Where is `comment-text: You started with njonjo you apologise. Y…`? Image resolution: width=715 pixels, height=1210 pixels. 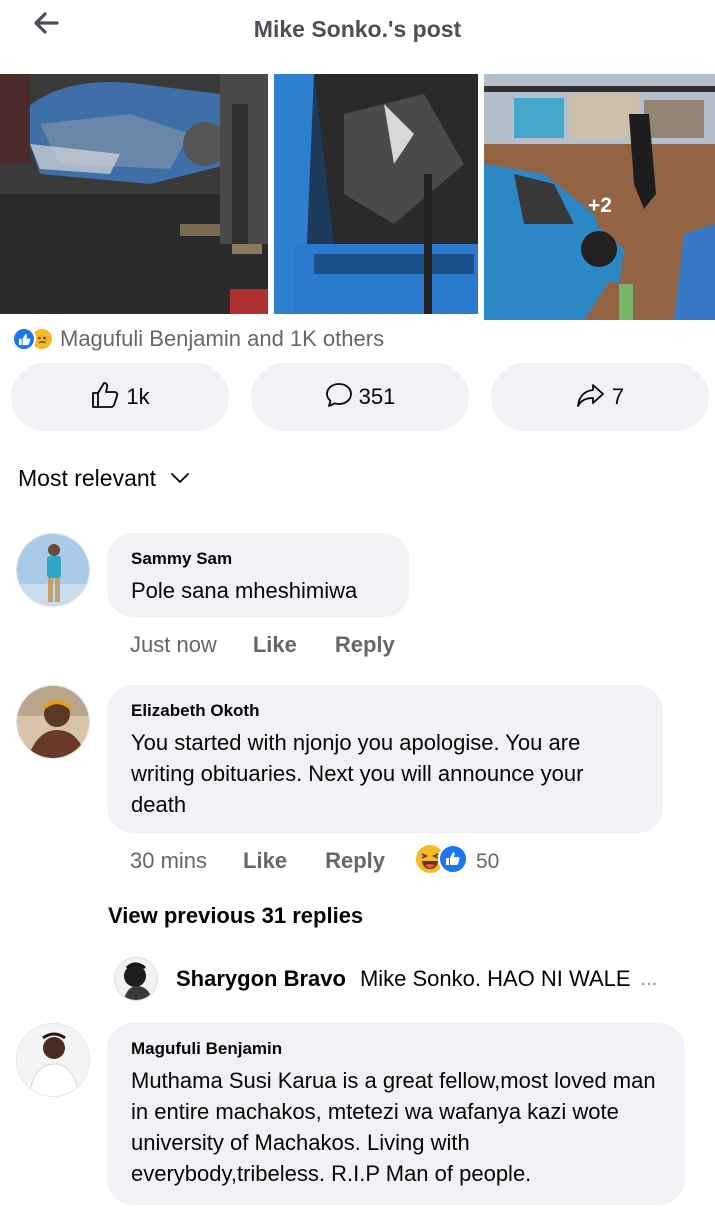
comment-text: You started with njonjo you apologise. Y… is located at coordinates (357, 773).